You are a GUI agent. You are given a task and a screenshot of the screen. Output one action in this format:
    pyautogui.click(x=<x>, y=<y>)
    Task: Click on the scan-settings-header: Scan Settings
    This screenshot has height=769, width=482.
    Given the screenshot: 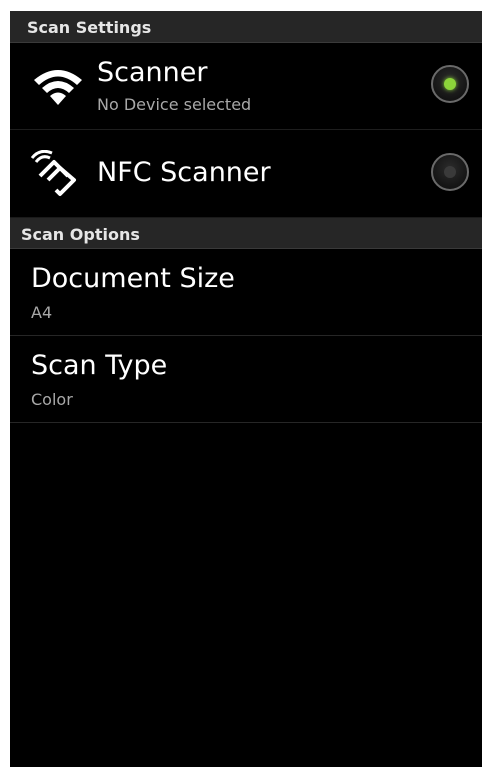 What is the action you would take?
    pyautogui.click(x=246, y=27)
    